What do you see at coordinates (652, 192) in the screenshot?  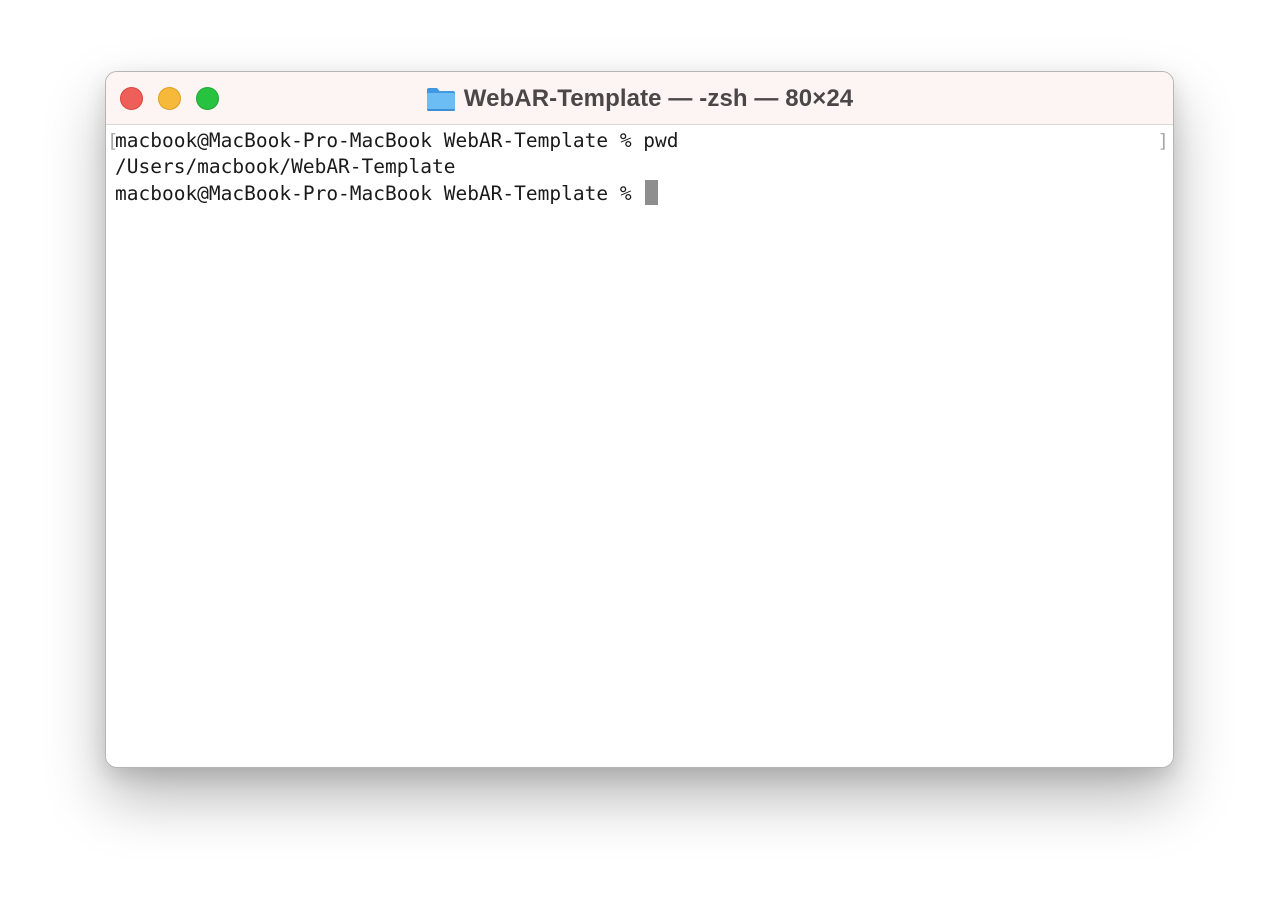 I see `text-cursor` at bounding box center [652, 192].